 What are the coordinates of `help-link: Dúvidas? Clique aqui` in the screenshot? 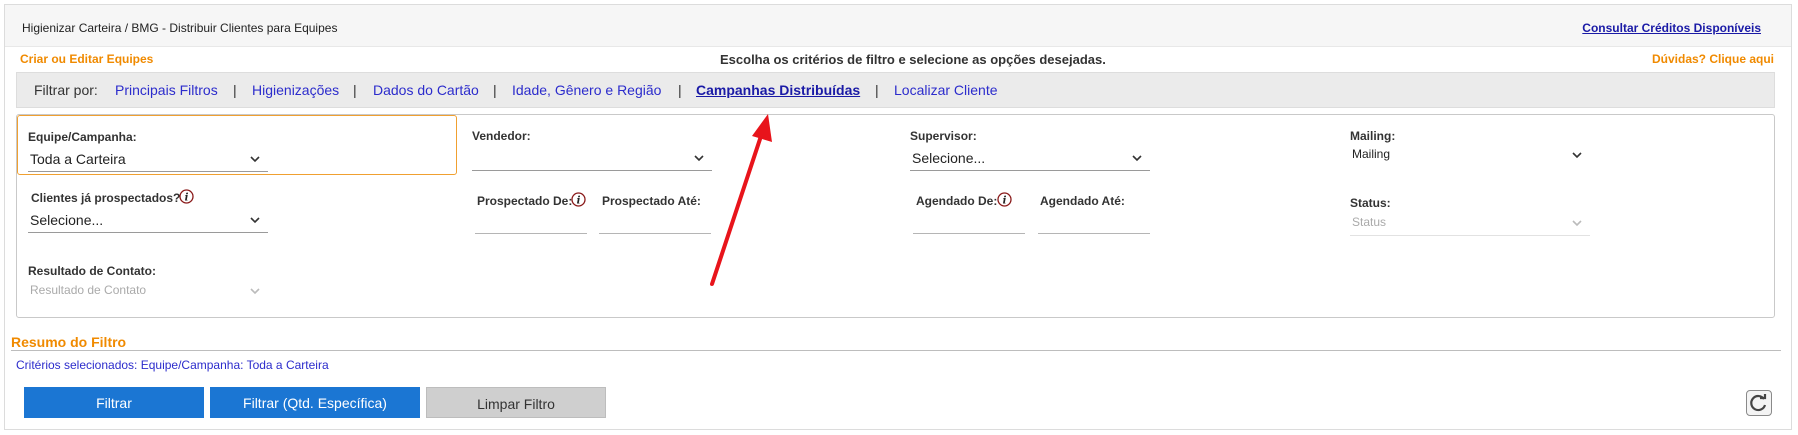 It's located at (1713, 59).